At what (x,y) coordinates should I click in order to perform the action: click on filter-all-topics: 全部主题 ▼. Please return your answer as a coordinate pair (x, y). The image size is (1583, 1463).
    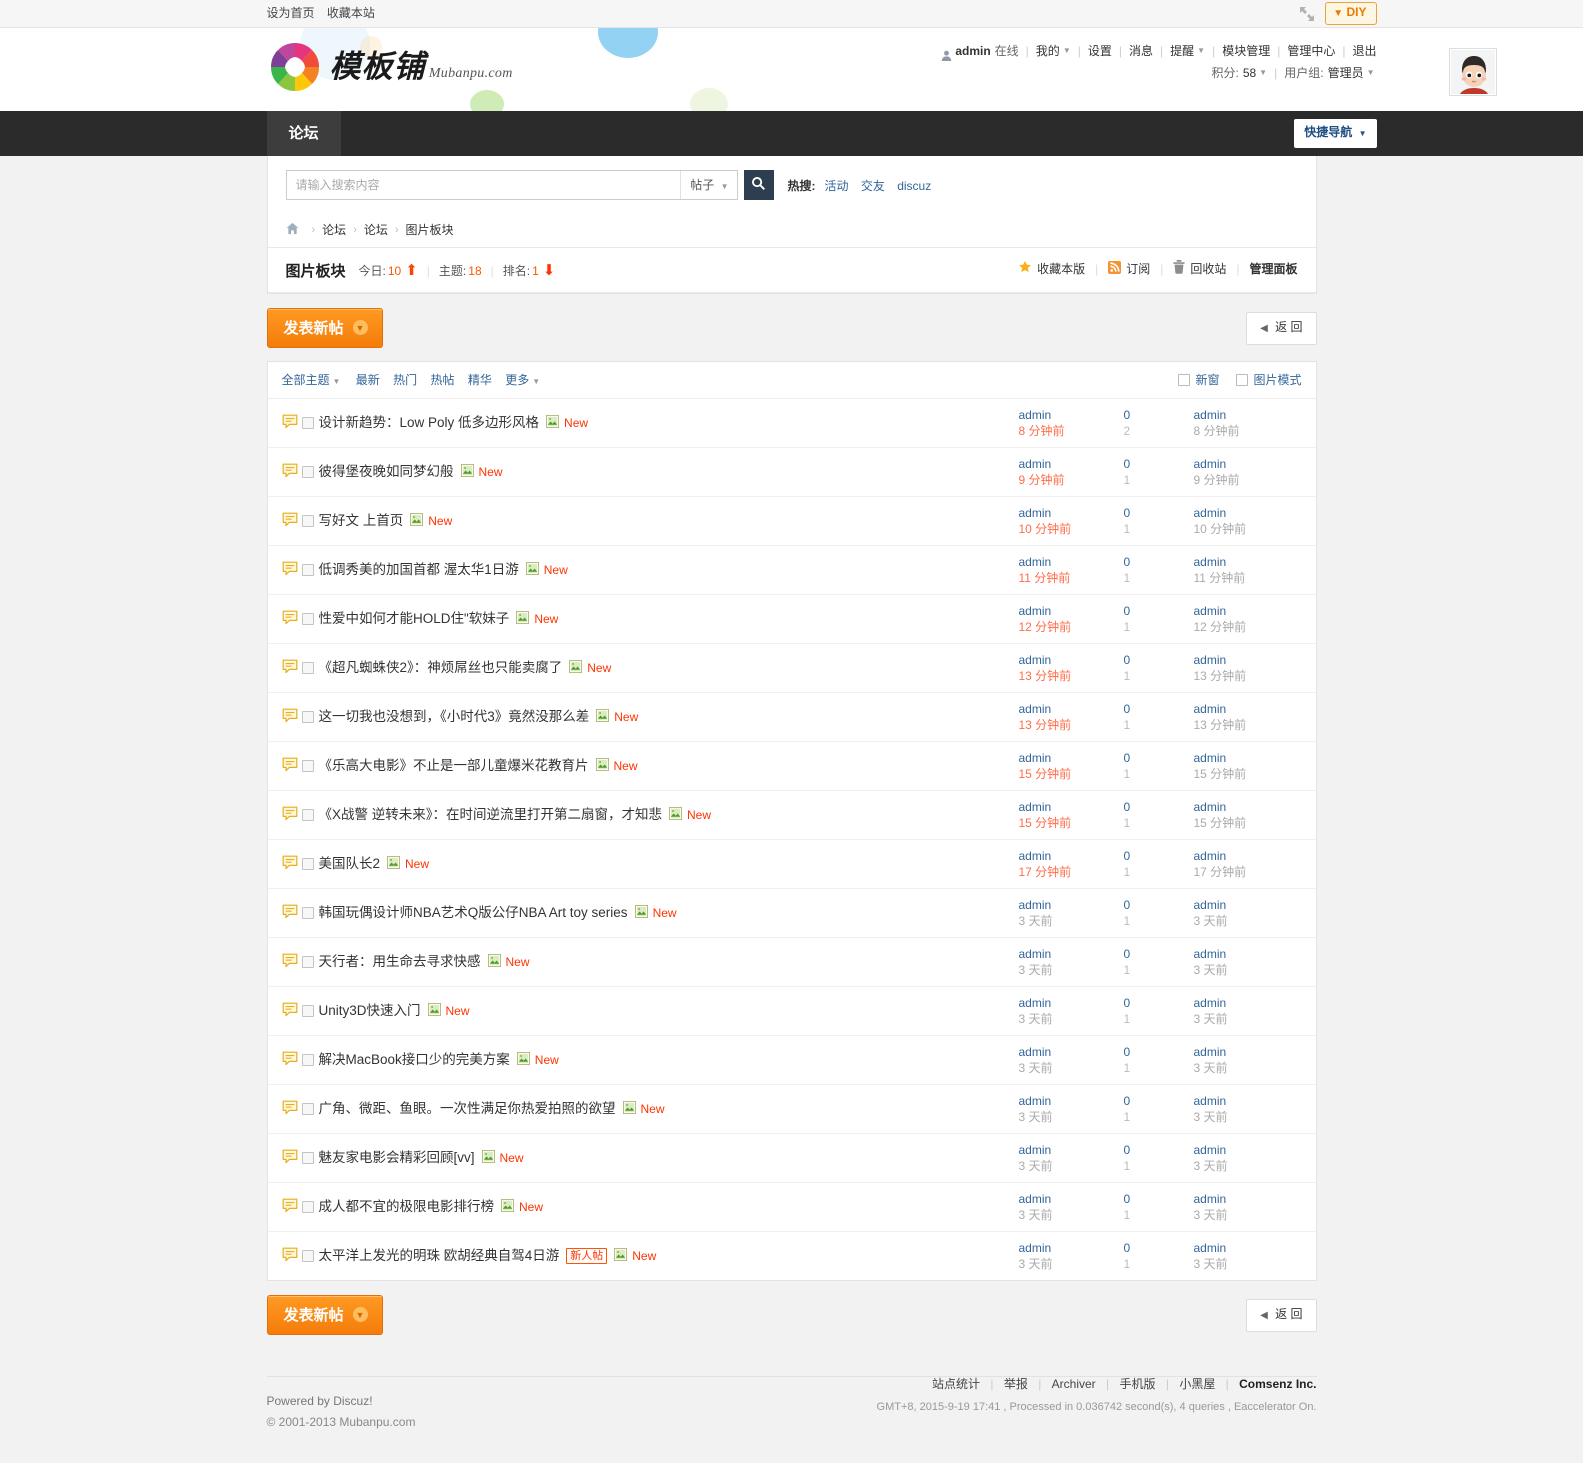
    Looking at the image, I should click on (311, 380).